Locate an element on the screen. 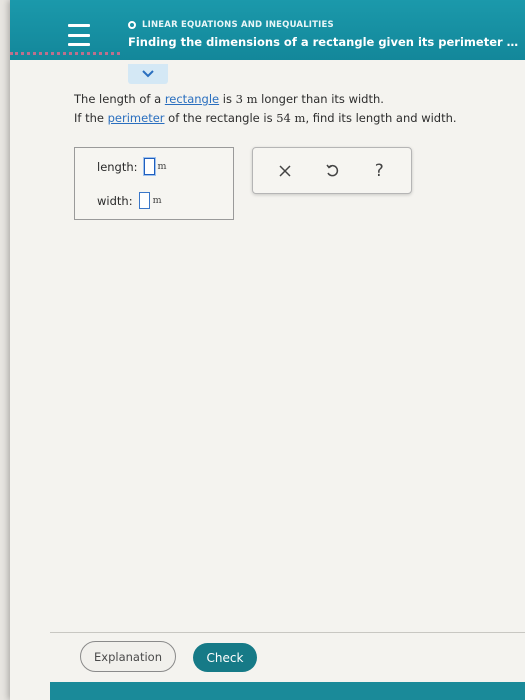 The width and height of the screenshot is (525, 700). explanation-button: Explanation is located at coordinates (128, 656).